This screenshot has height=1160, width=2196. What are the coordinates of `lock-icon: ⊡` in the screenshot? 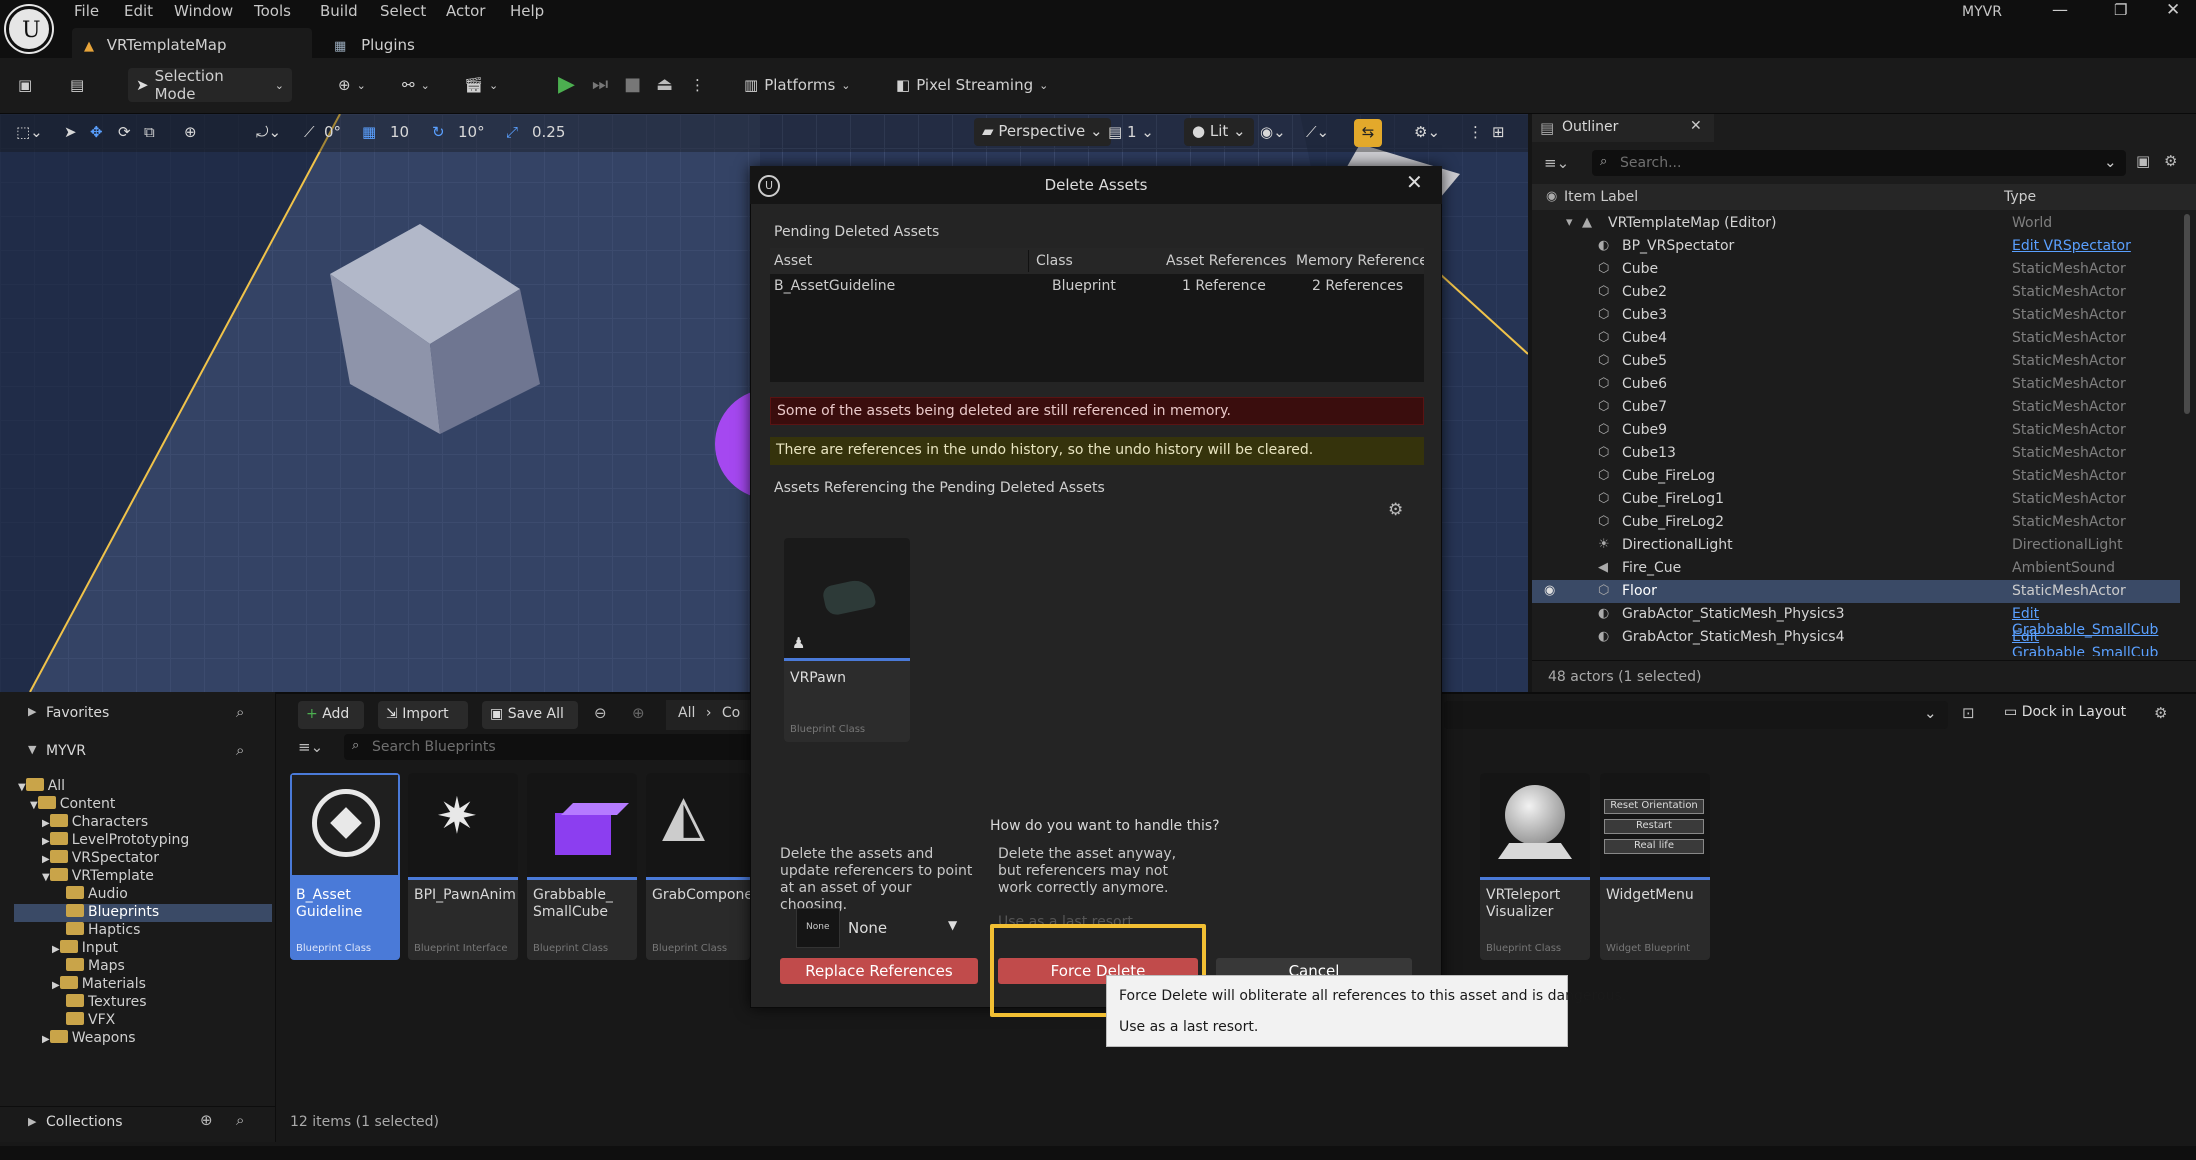 It's located at (1968, 713).